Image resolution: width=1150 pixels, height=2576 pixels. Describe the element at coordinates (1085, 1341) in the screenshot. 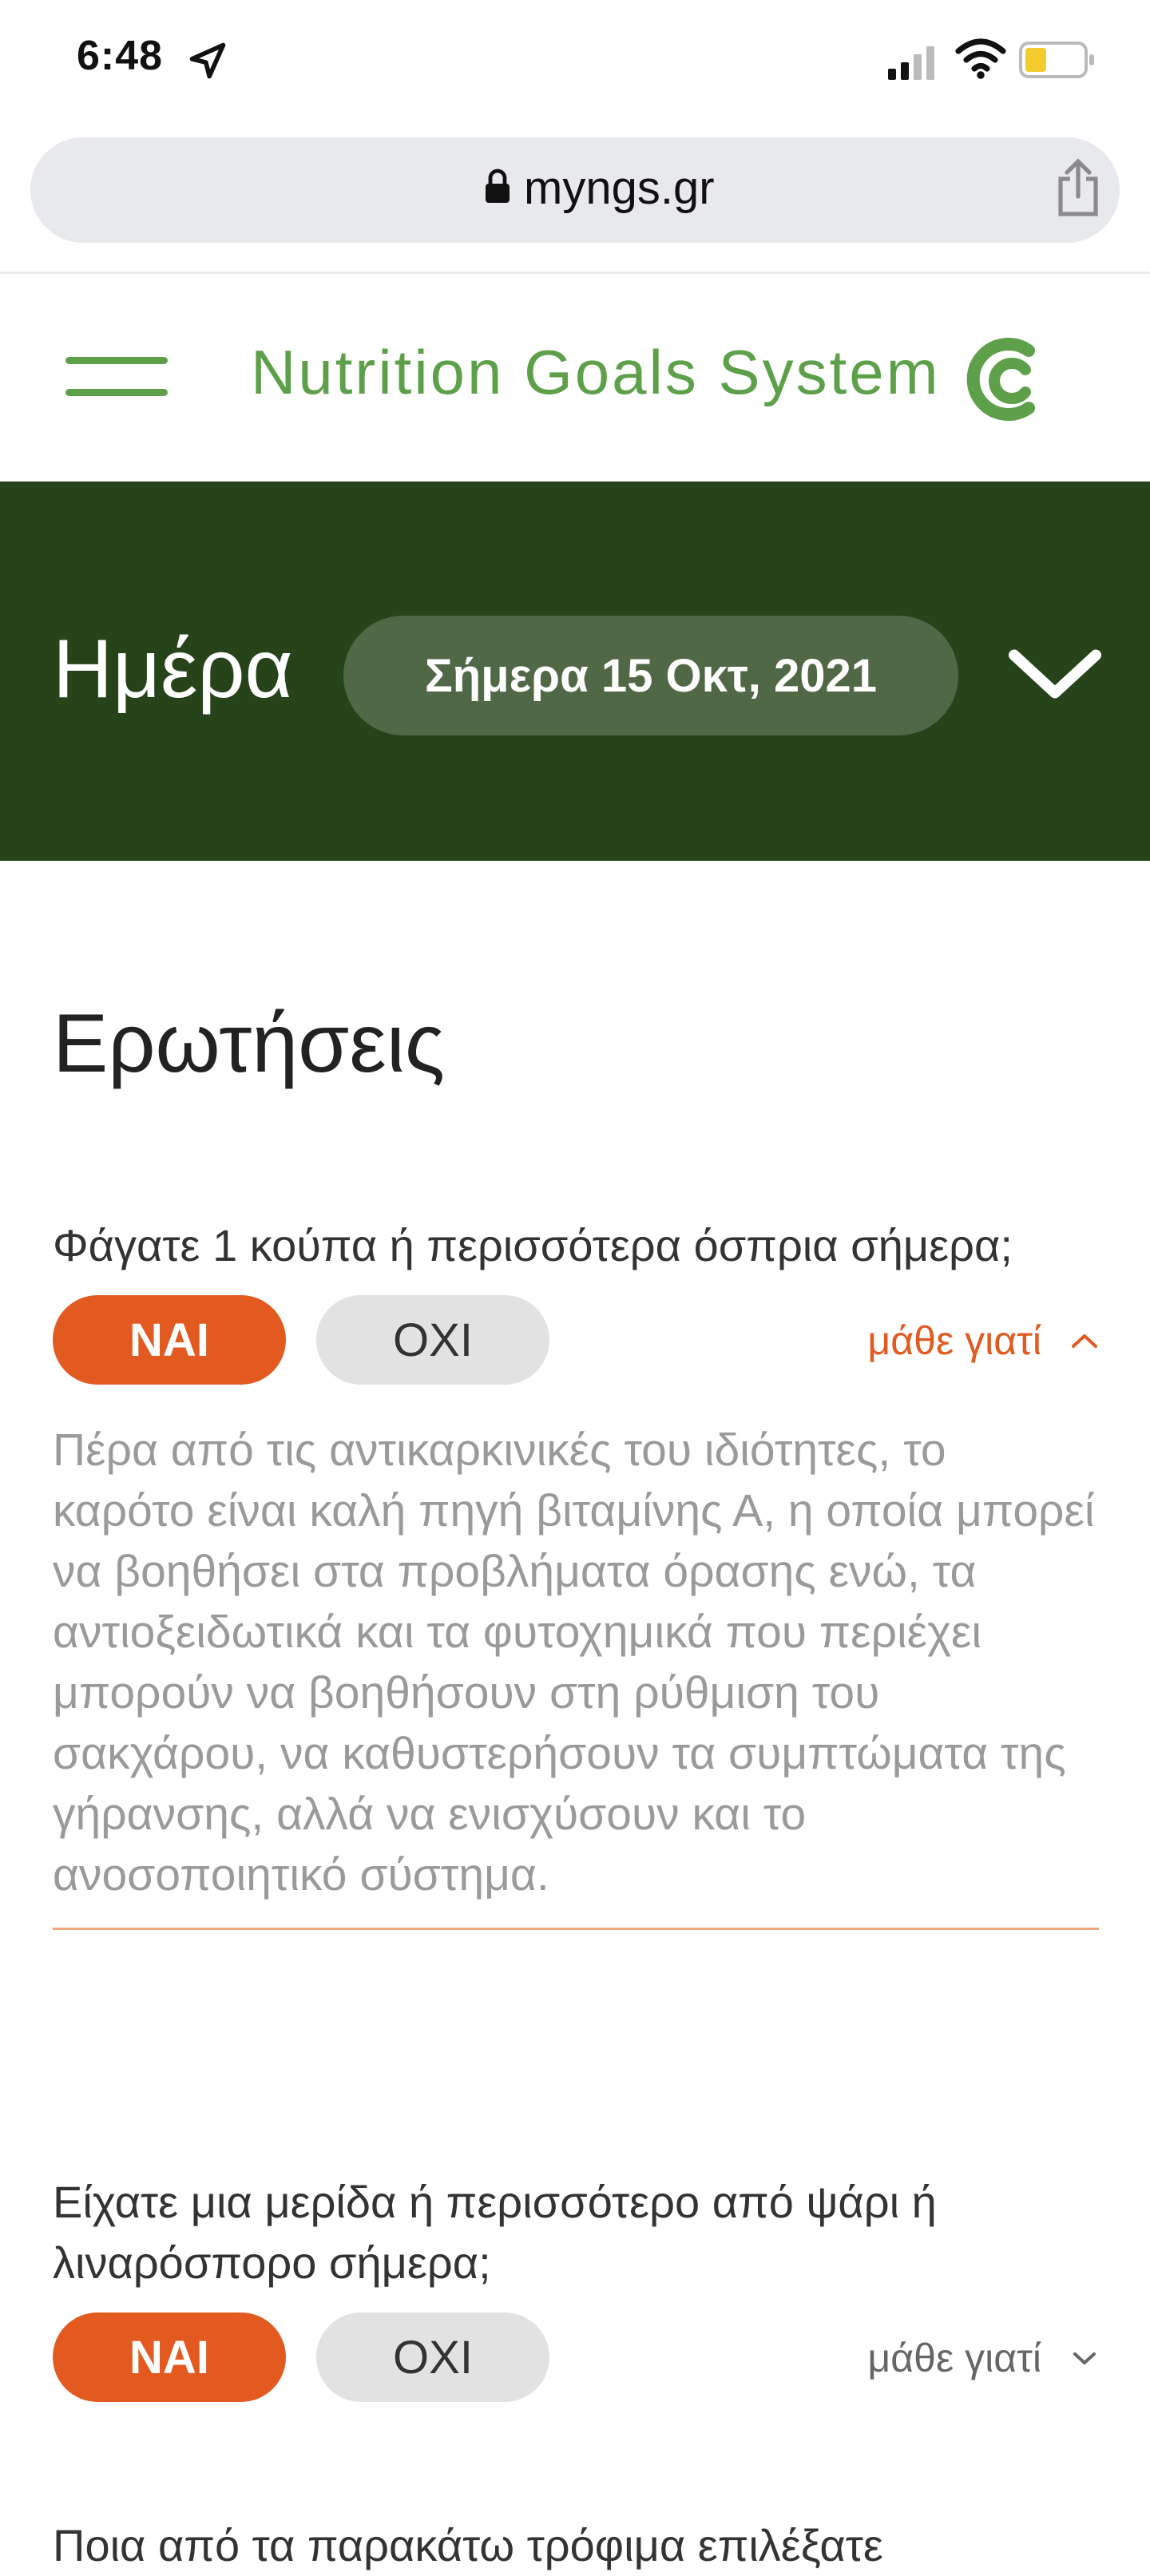

I see `chevron-up-icon` at that location.